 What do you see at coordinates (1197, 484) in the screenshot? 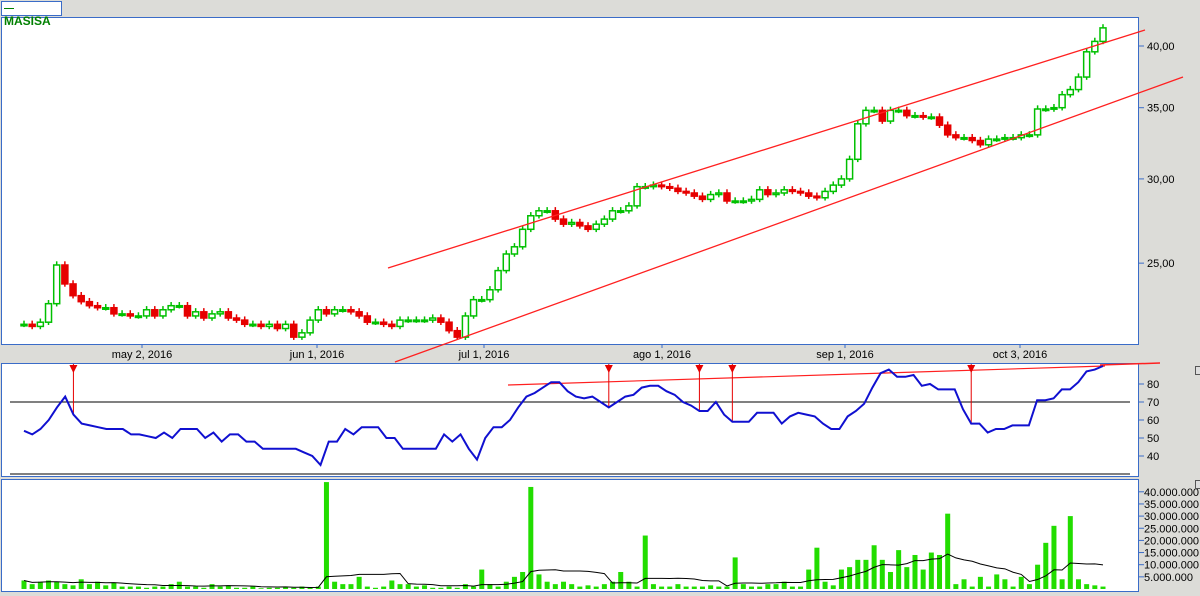
I see `volume-panel-button` at bounding box center [1197, 484].